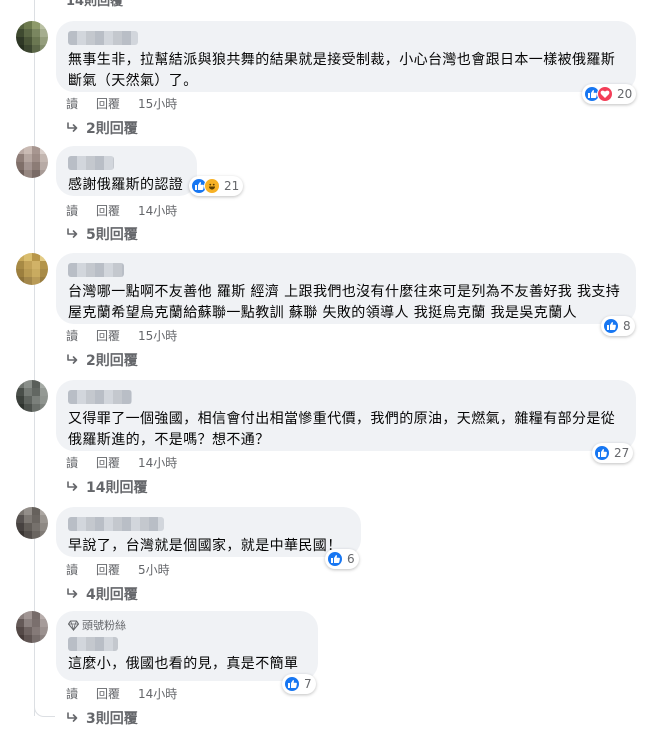  I want to click on reaction-summary: 6, so click(342, 559).